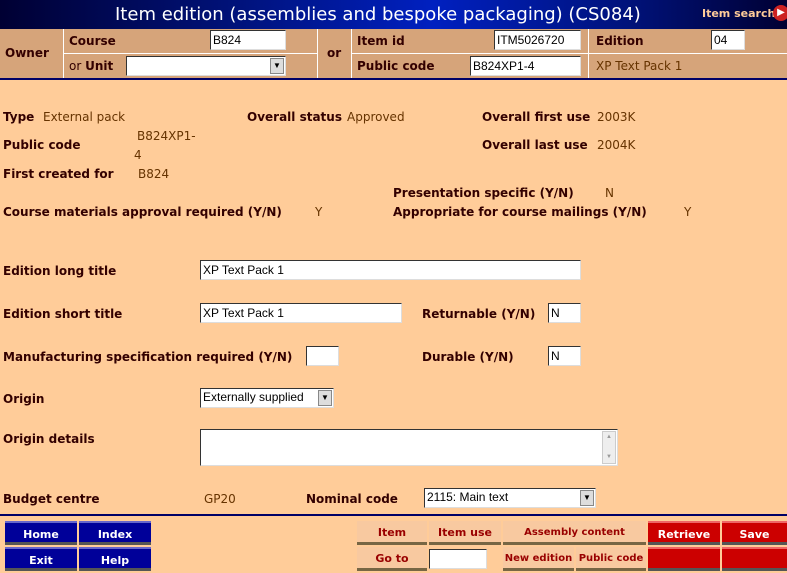 This screenshot has height=573, width=787. Describe the element at coordinates (396, 66) in the screenshot. I see `public-code-label: Public code` at that location.